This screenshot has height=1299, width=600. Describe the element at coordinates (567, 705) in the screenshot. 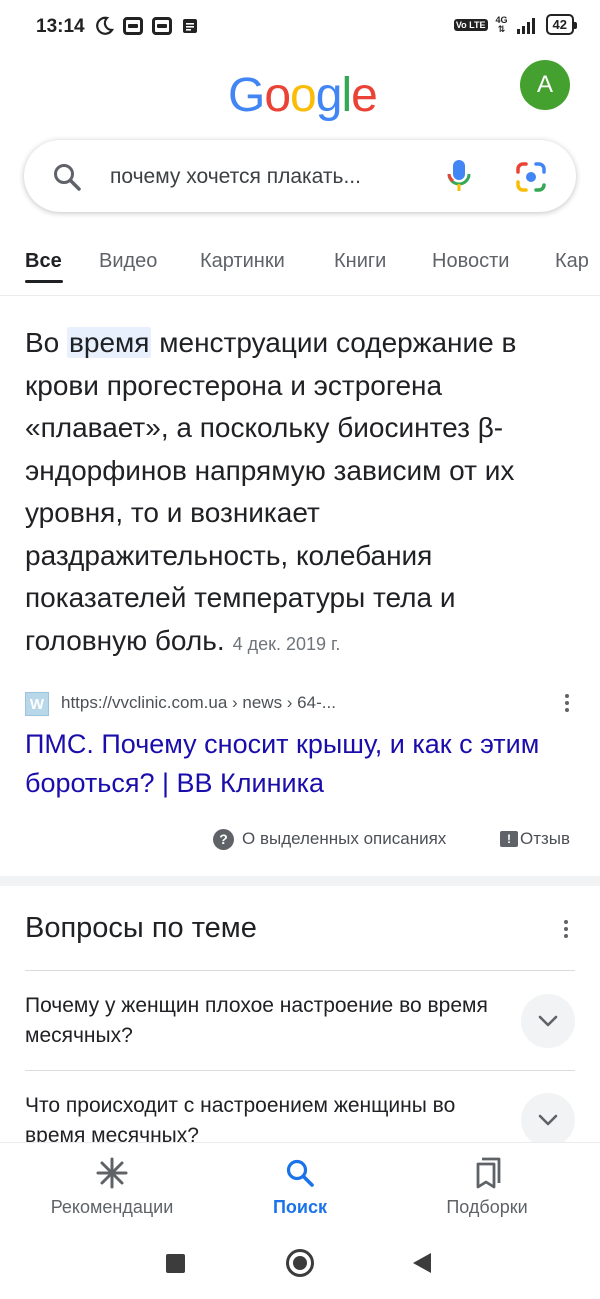

I see `more-options-icon` at that location.